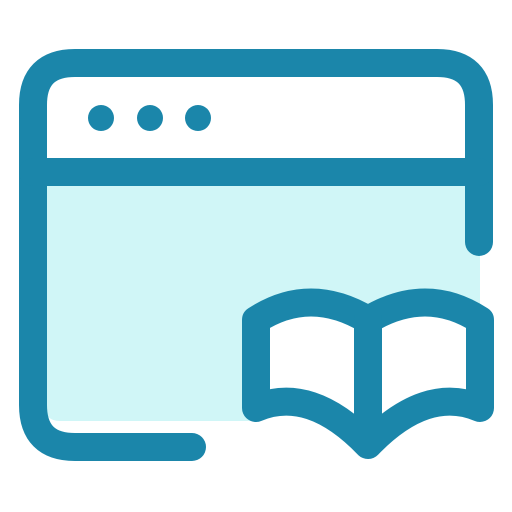 The width and height of the screenshot is (512, 512). What do you see at coordinates (101, 118) in the screenshot?
I see `window-dot-1-icon` at bounding box center [101, 118].